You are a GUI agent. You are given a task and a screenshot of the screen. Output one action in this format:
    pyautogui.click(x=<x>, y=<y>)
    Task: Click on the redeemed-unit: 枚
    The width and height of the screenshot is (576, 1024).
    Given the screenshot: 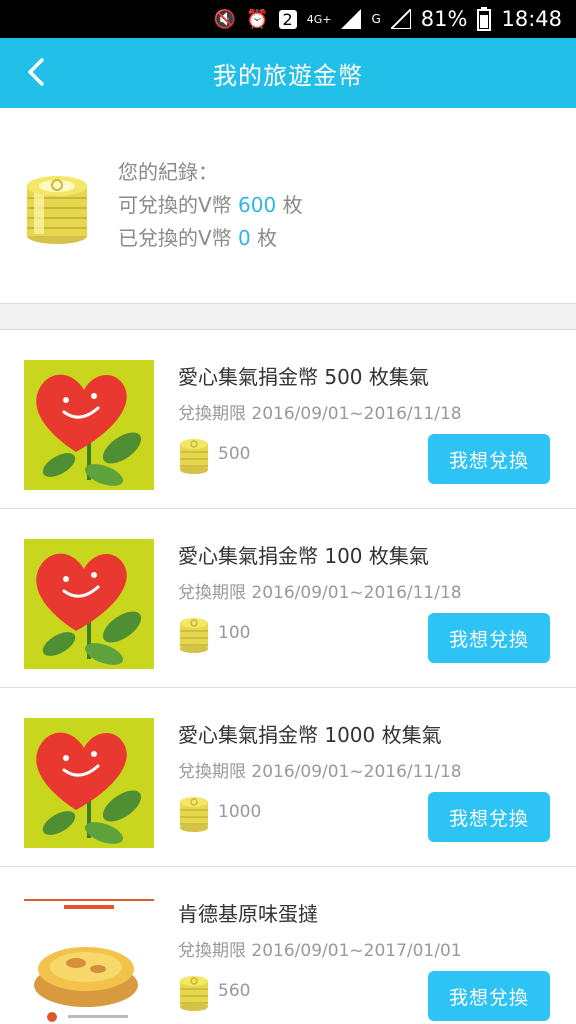 What is the action you would take?
    pyautogui.click(x=267, y=238)
    